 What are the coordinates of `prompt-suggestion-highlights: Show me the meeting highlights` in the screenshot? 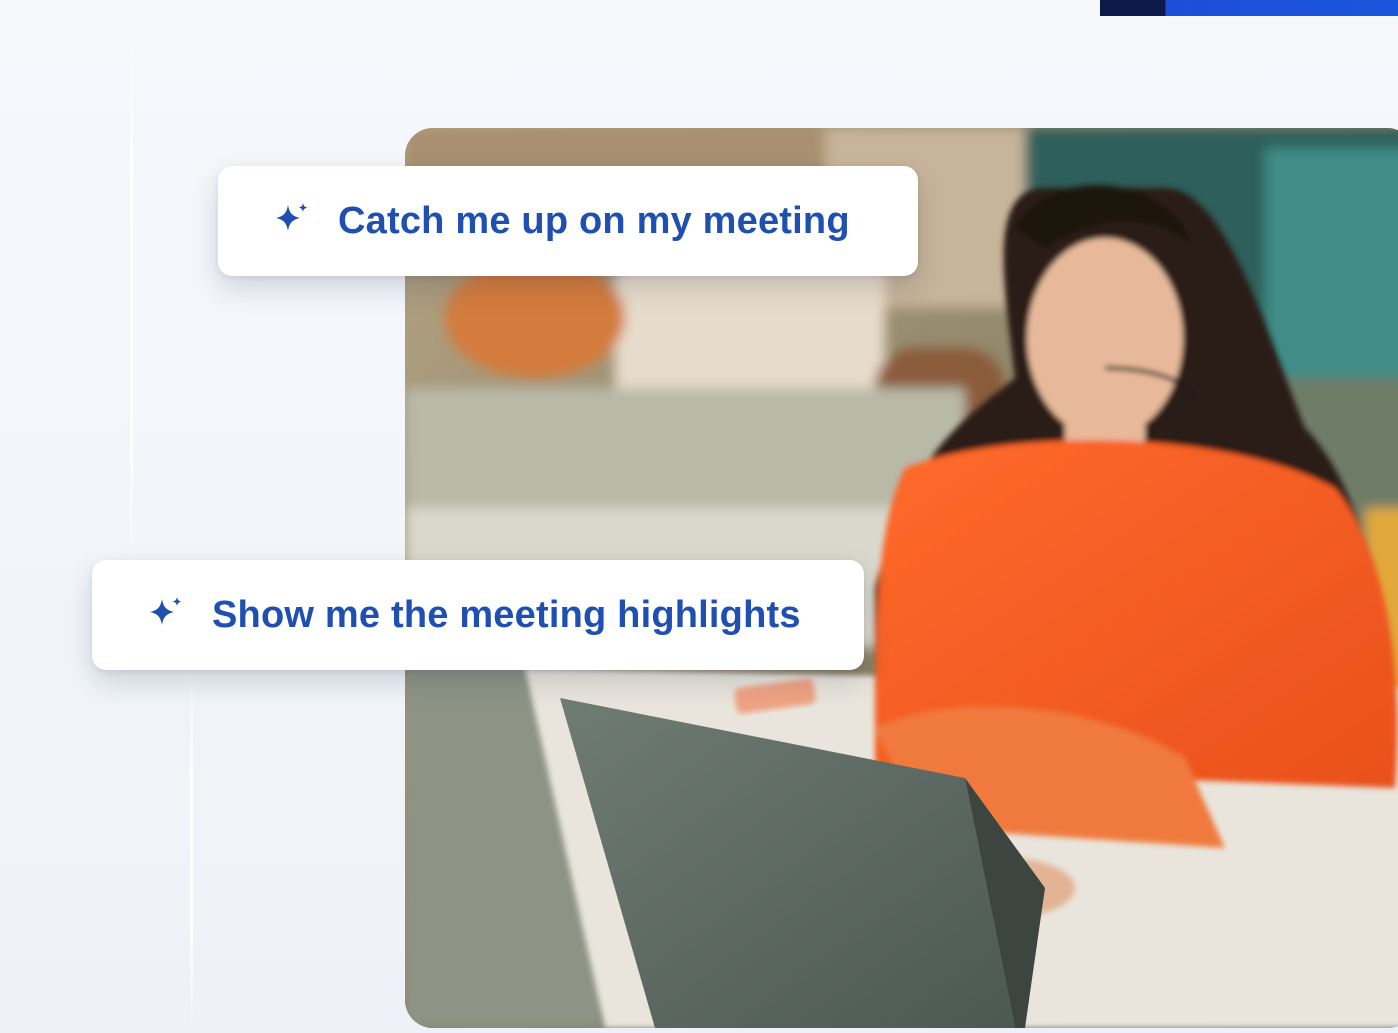 It's located at (478, 615).